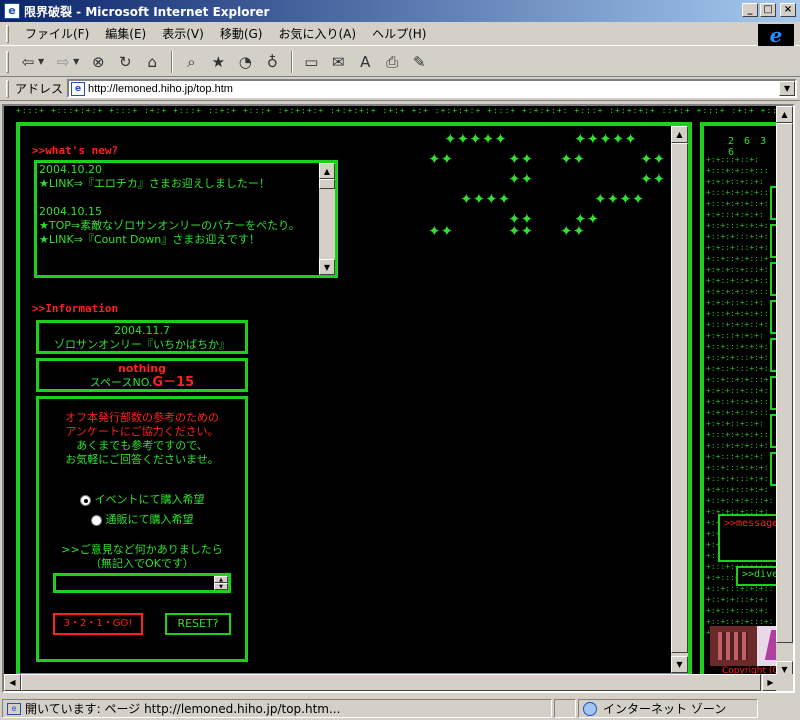 This screenshot has width=800, height=720. What do you see at coordinates (788, 10) in the screenshot?
I see `close-button: ×` at bounding box center [788, 10].